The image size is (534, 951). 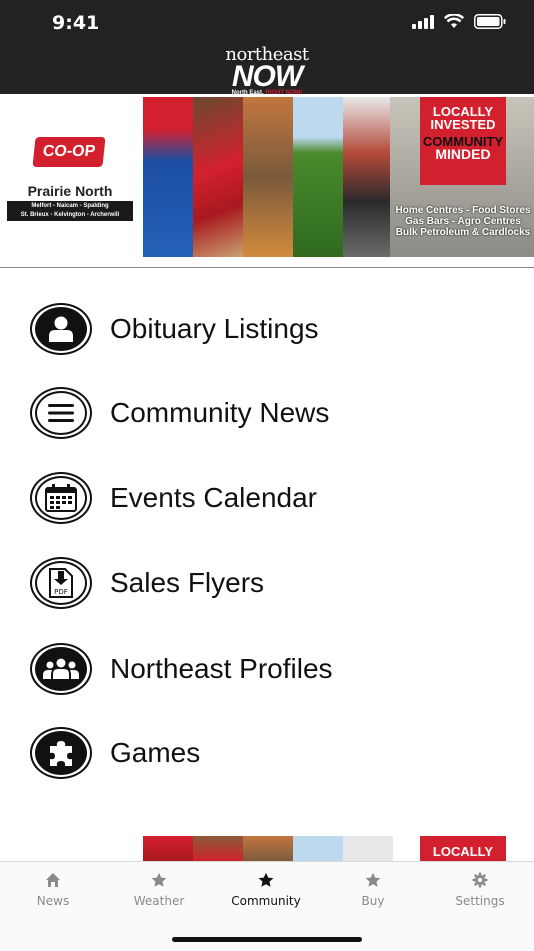 What do you see at coordinates (480, 890) in the screenshot?
I see `tab-settings: Settings` at bounding box center [480, 890].